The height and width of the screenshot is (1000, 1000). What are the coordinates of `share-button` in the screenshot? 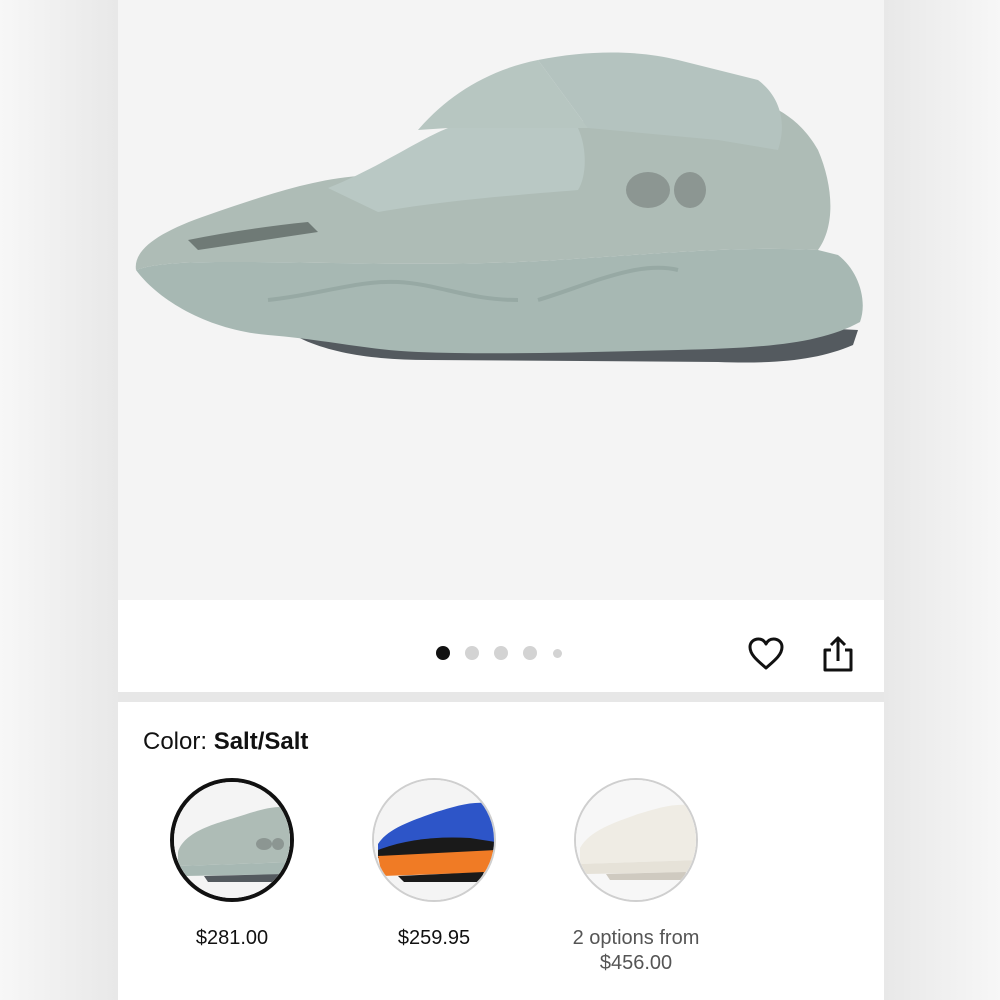 It's located at (838, 654).